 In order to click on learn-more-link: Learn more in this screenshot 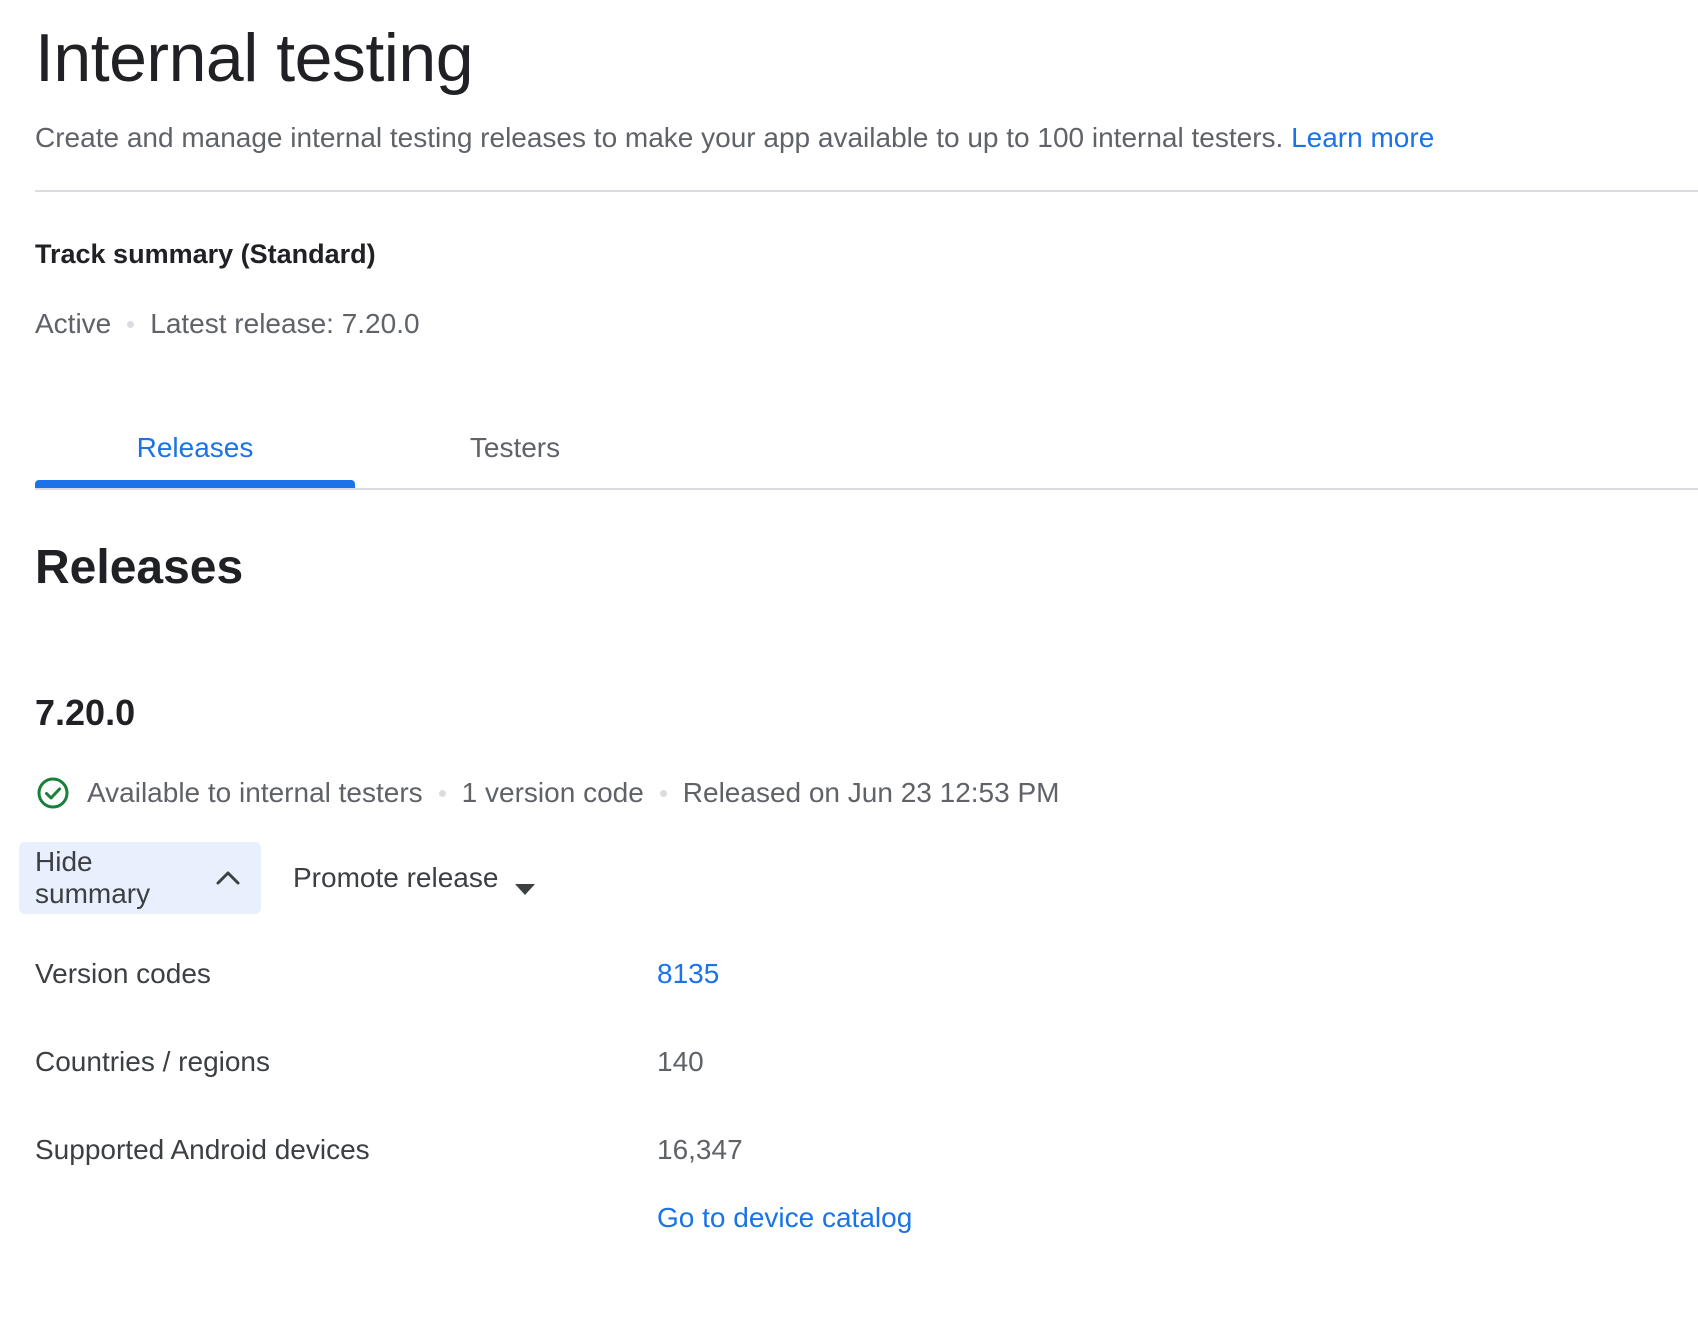, I will do `click(1362, 137)`.